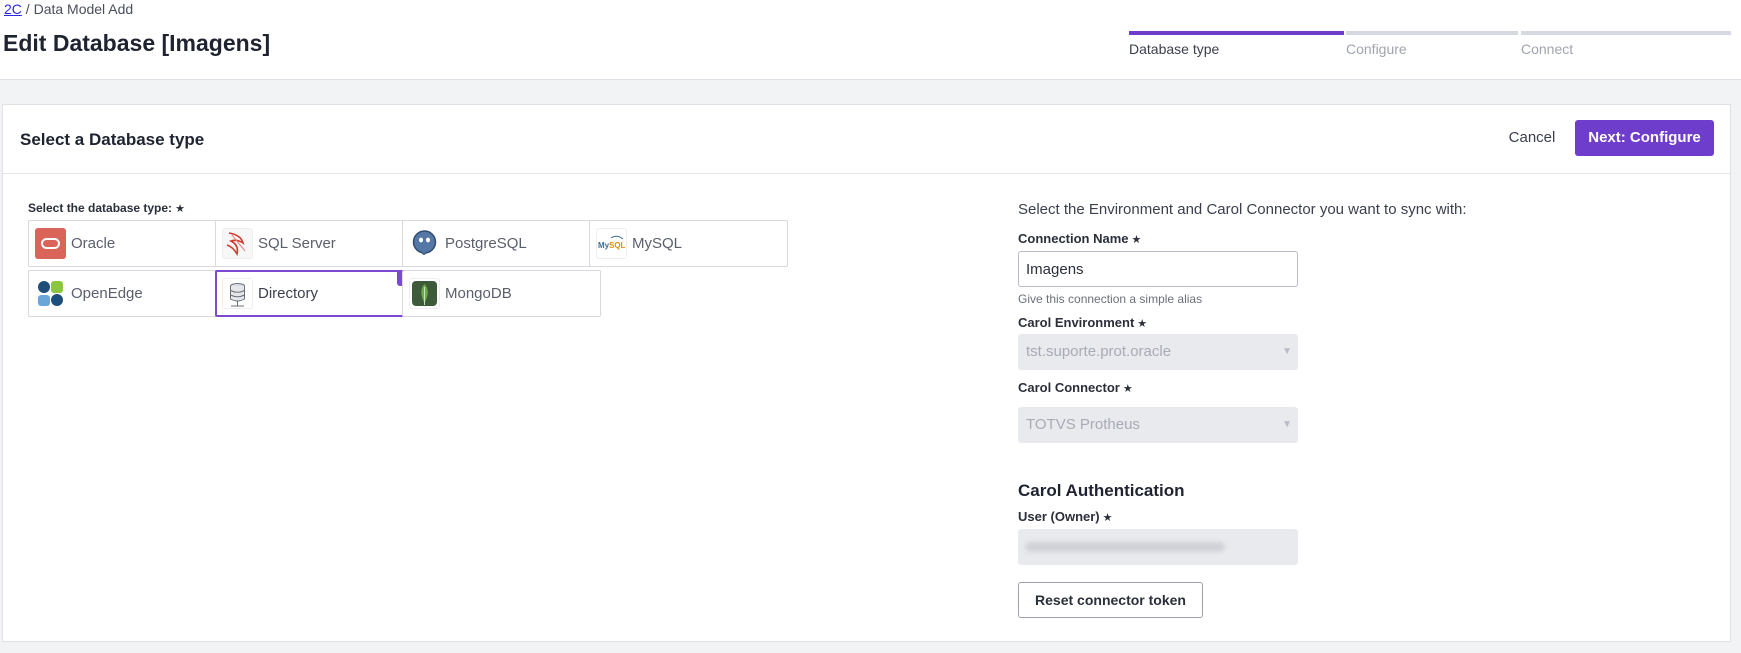  I want to click on user-owner-label-text: User (Owner), so click(1059, 516).